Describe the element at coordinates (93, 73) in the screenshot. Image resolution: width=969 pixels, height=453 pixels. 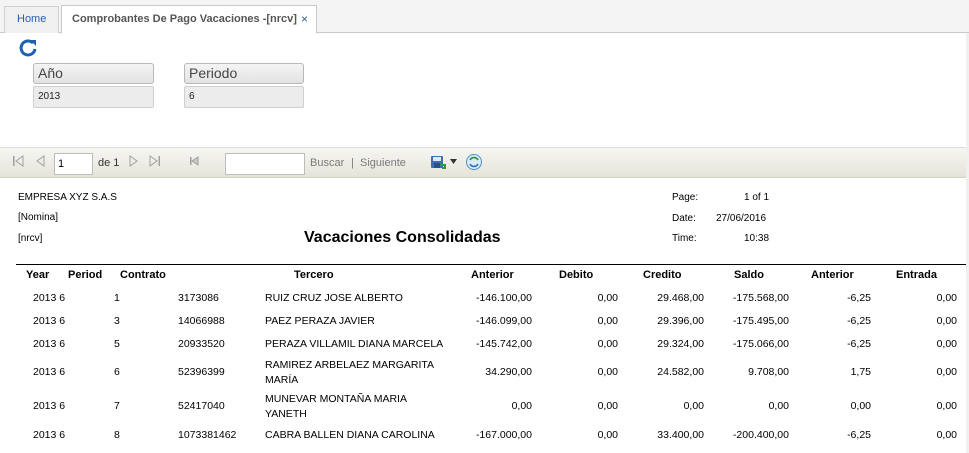
I see `anio-label: Año` at that location.